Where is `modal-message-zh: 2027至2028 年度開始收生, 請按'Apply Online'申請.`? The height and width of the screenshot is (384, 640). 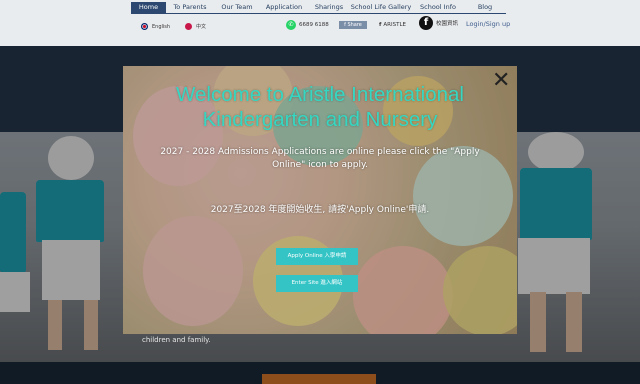
modal-message-zh: 2027至2028 年度開始收生, 請按'Apply Online'申請. is located at coordinates (320, 210).